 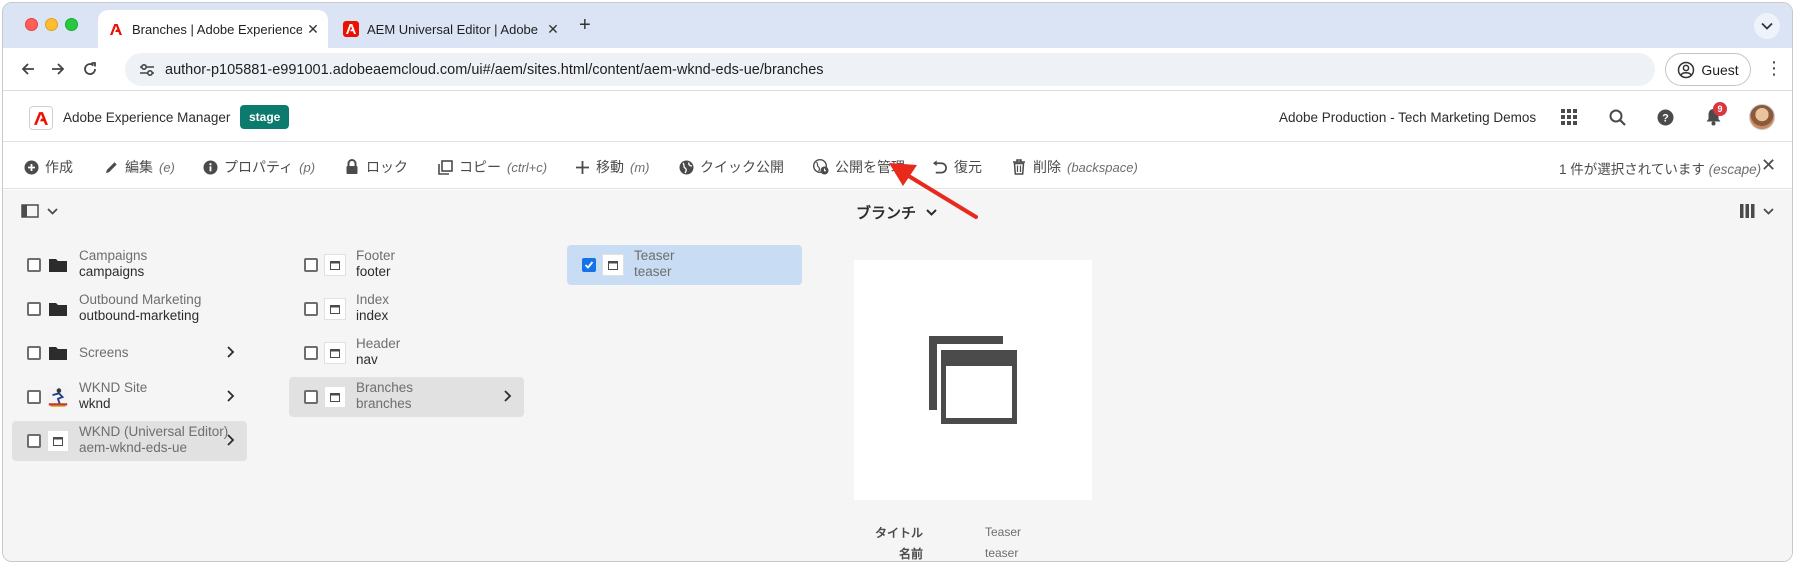 What do you see at coordinates (821, 167) in the screenshot?
I see `globe-clock-icon` at bounding box center [821, 167].